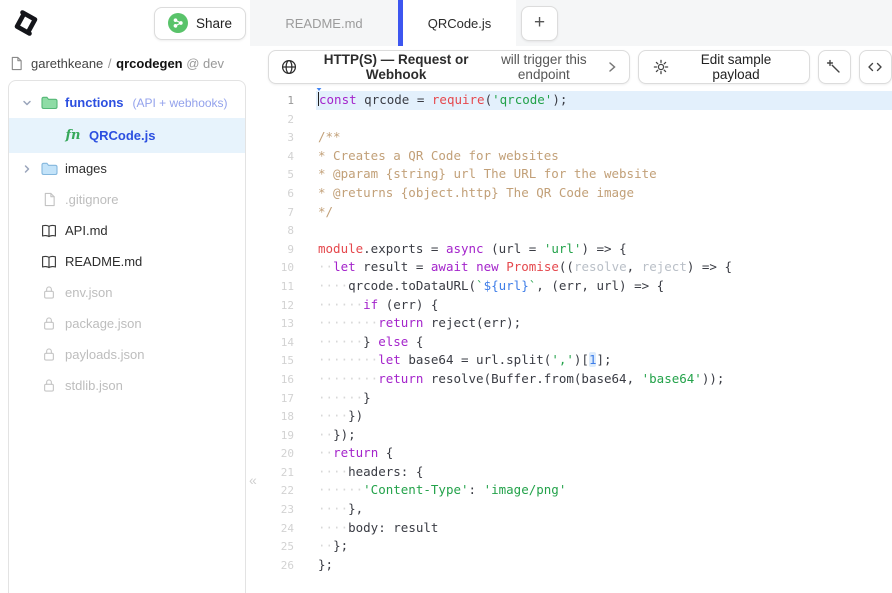  Describe the element at coordinates (287, 417) in the screenshot. I see `line-number: 18` at that location.